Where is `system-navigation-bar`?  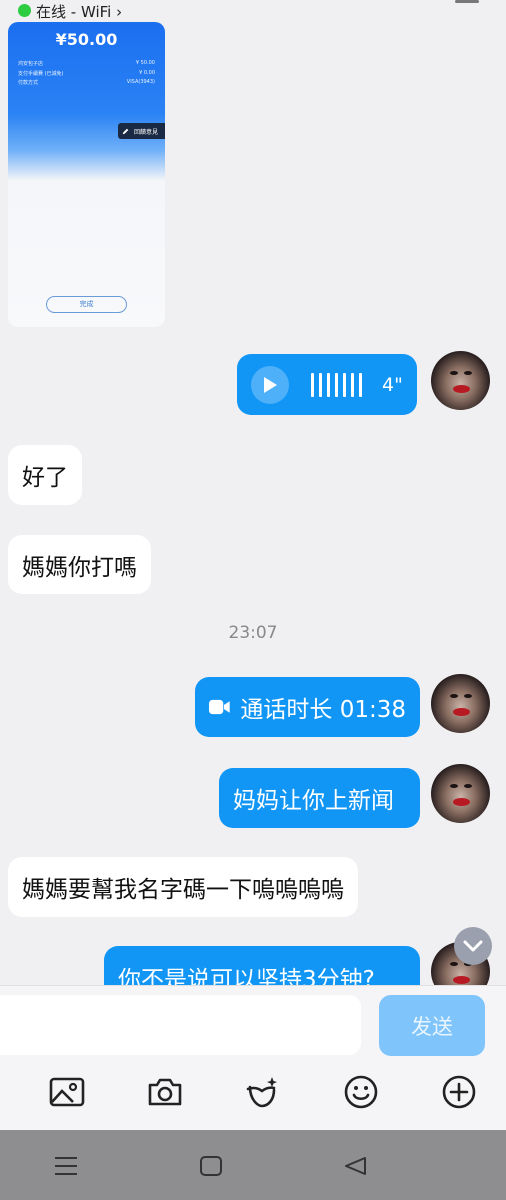
system-navigation-bar is located at coordinates (253, 1165).